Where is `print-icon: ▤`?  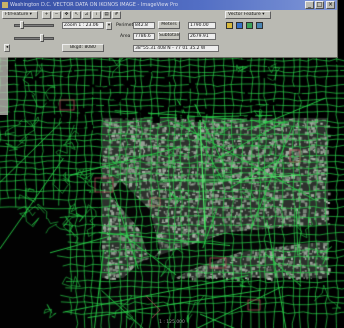 print-icon: ▤ is located at coordinates (106, 14).